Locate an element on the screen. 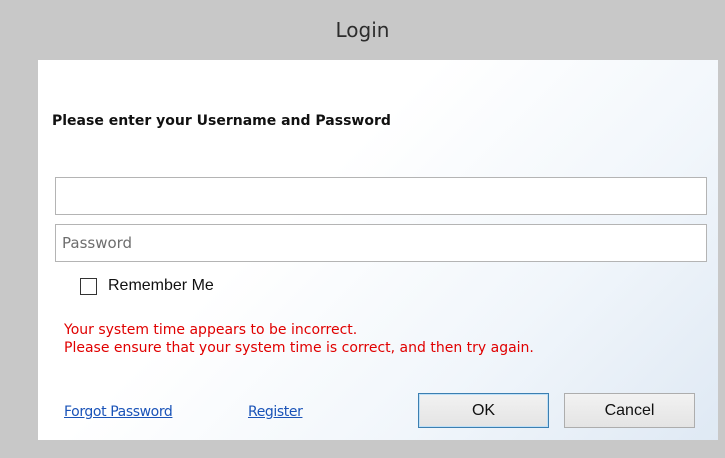  cancel-button: Cancel is located at coordinates (629, 410).